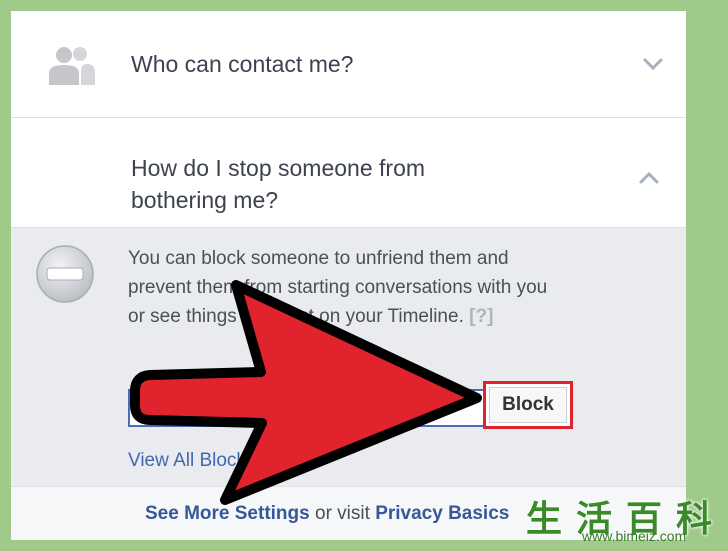 Image resolution: width=728 pixels, height=551 pixels. What do you see at coordinates (634, 536) in the screenshot?
I see `watermark-url: www.bimeiz.com` at bounding box center [634, 536].